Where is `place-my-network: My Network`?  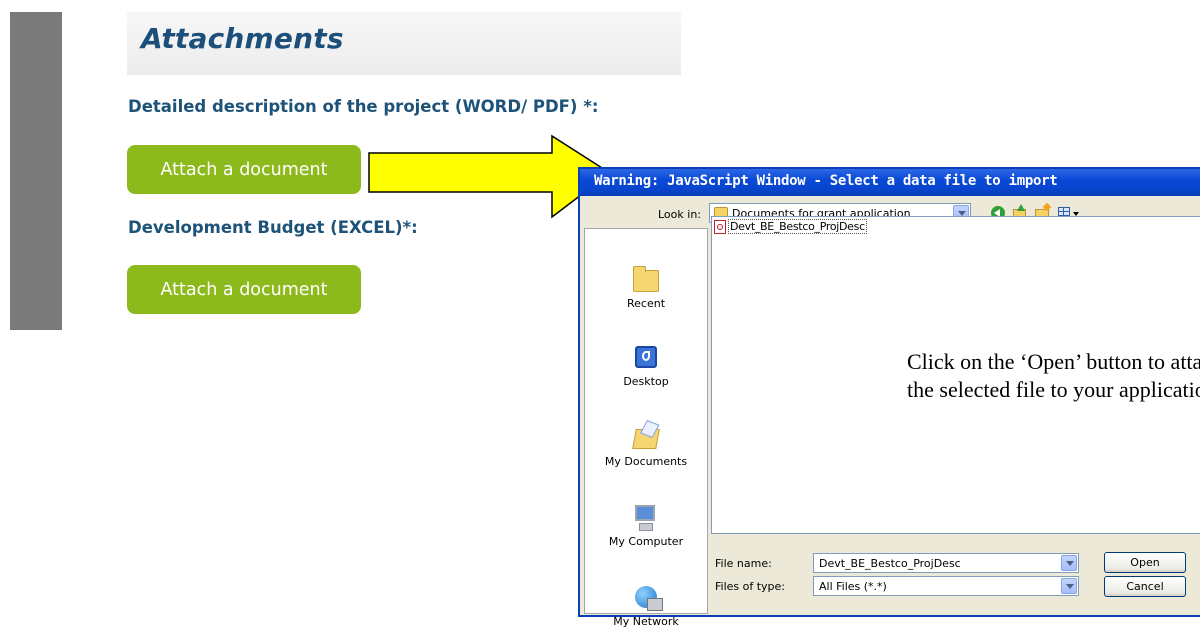
place-my-network: My Network is located at coordinates (646, 606).